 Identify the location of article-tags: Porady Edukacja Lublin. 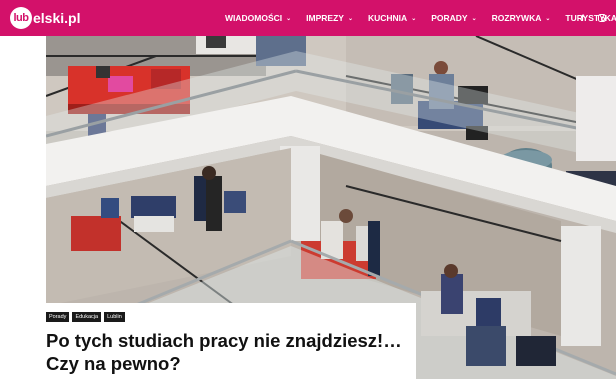
(87, 317).